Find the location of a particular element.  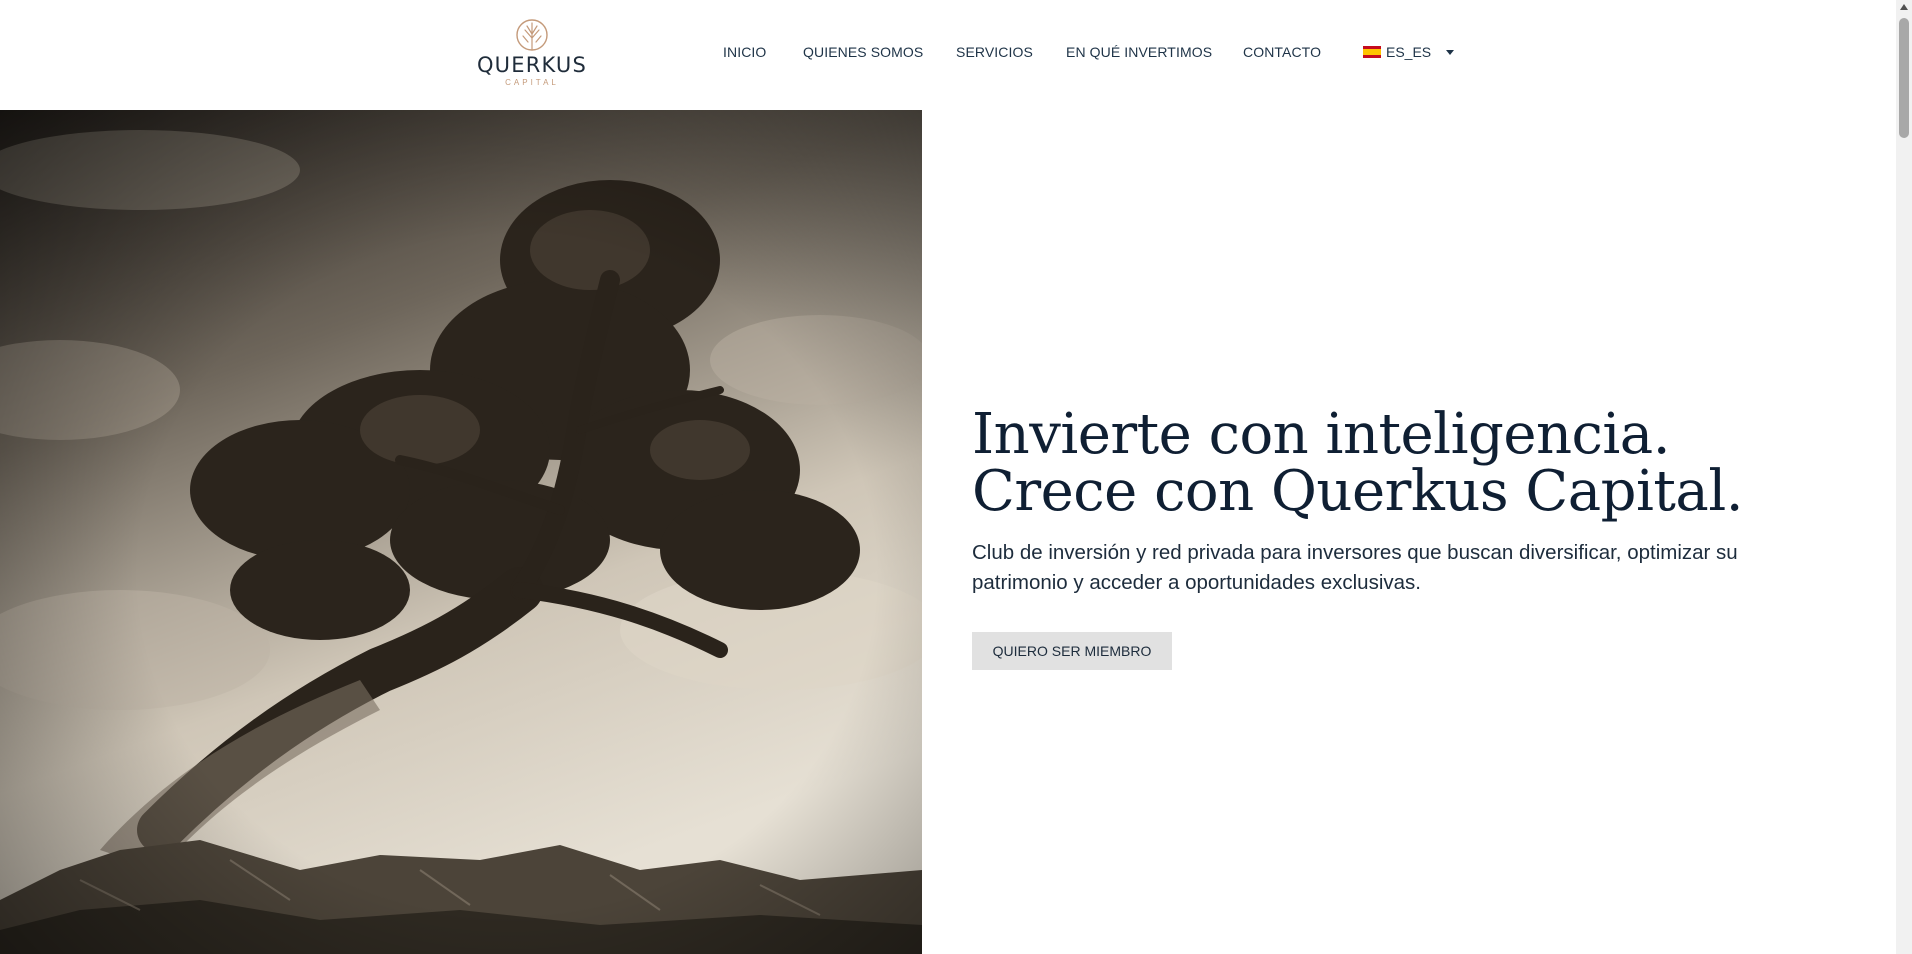

nav-item-servicios: SERVICIOS is located at coordinates (994, 52).